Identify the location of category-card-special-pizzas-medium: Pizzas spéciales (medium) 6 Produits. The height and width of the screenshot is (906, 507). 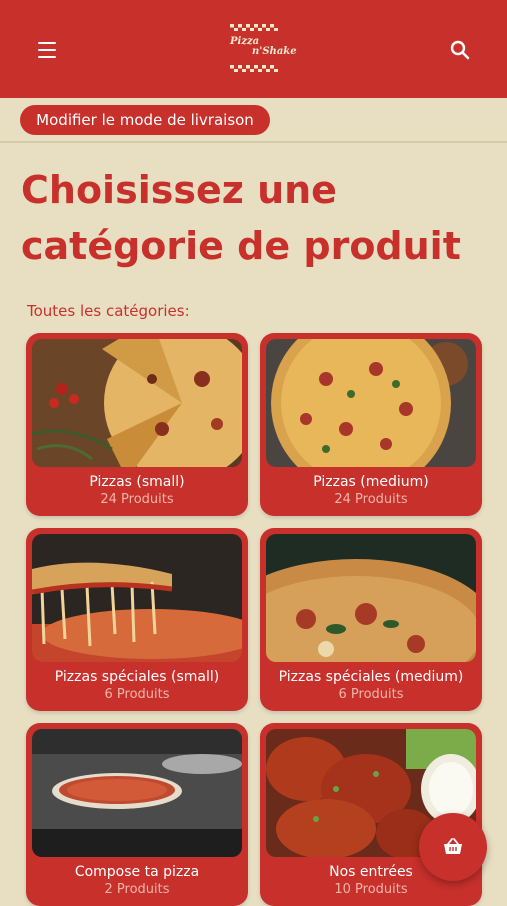
(371, 619).